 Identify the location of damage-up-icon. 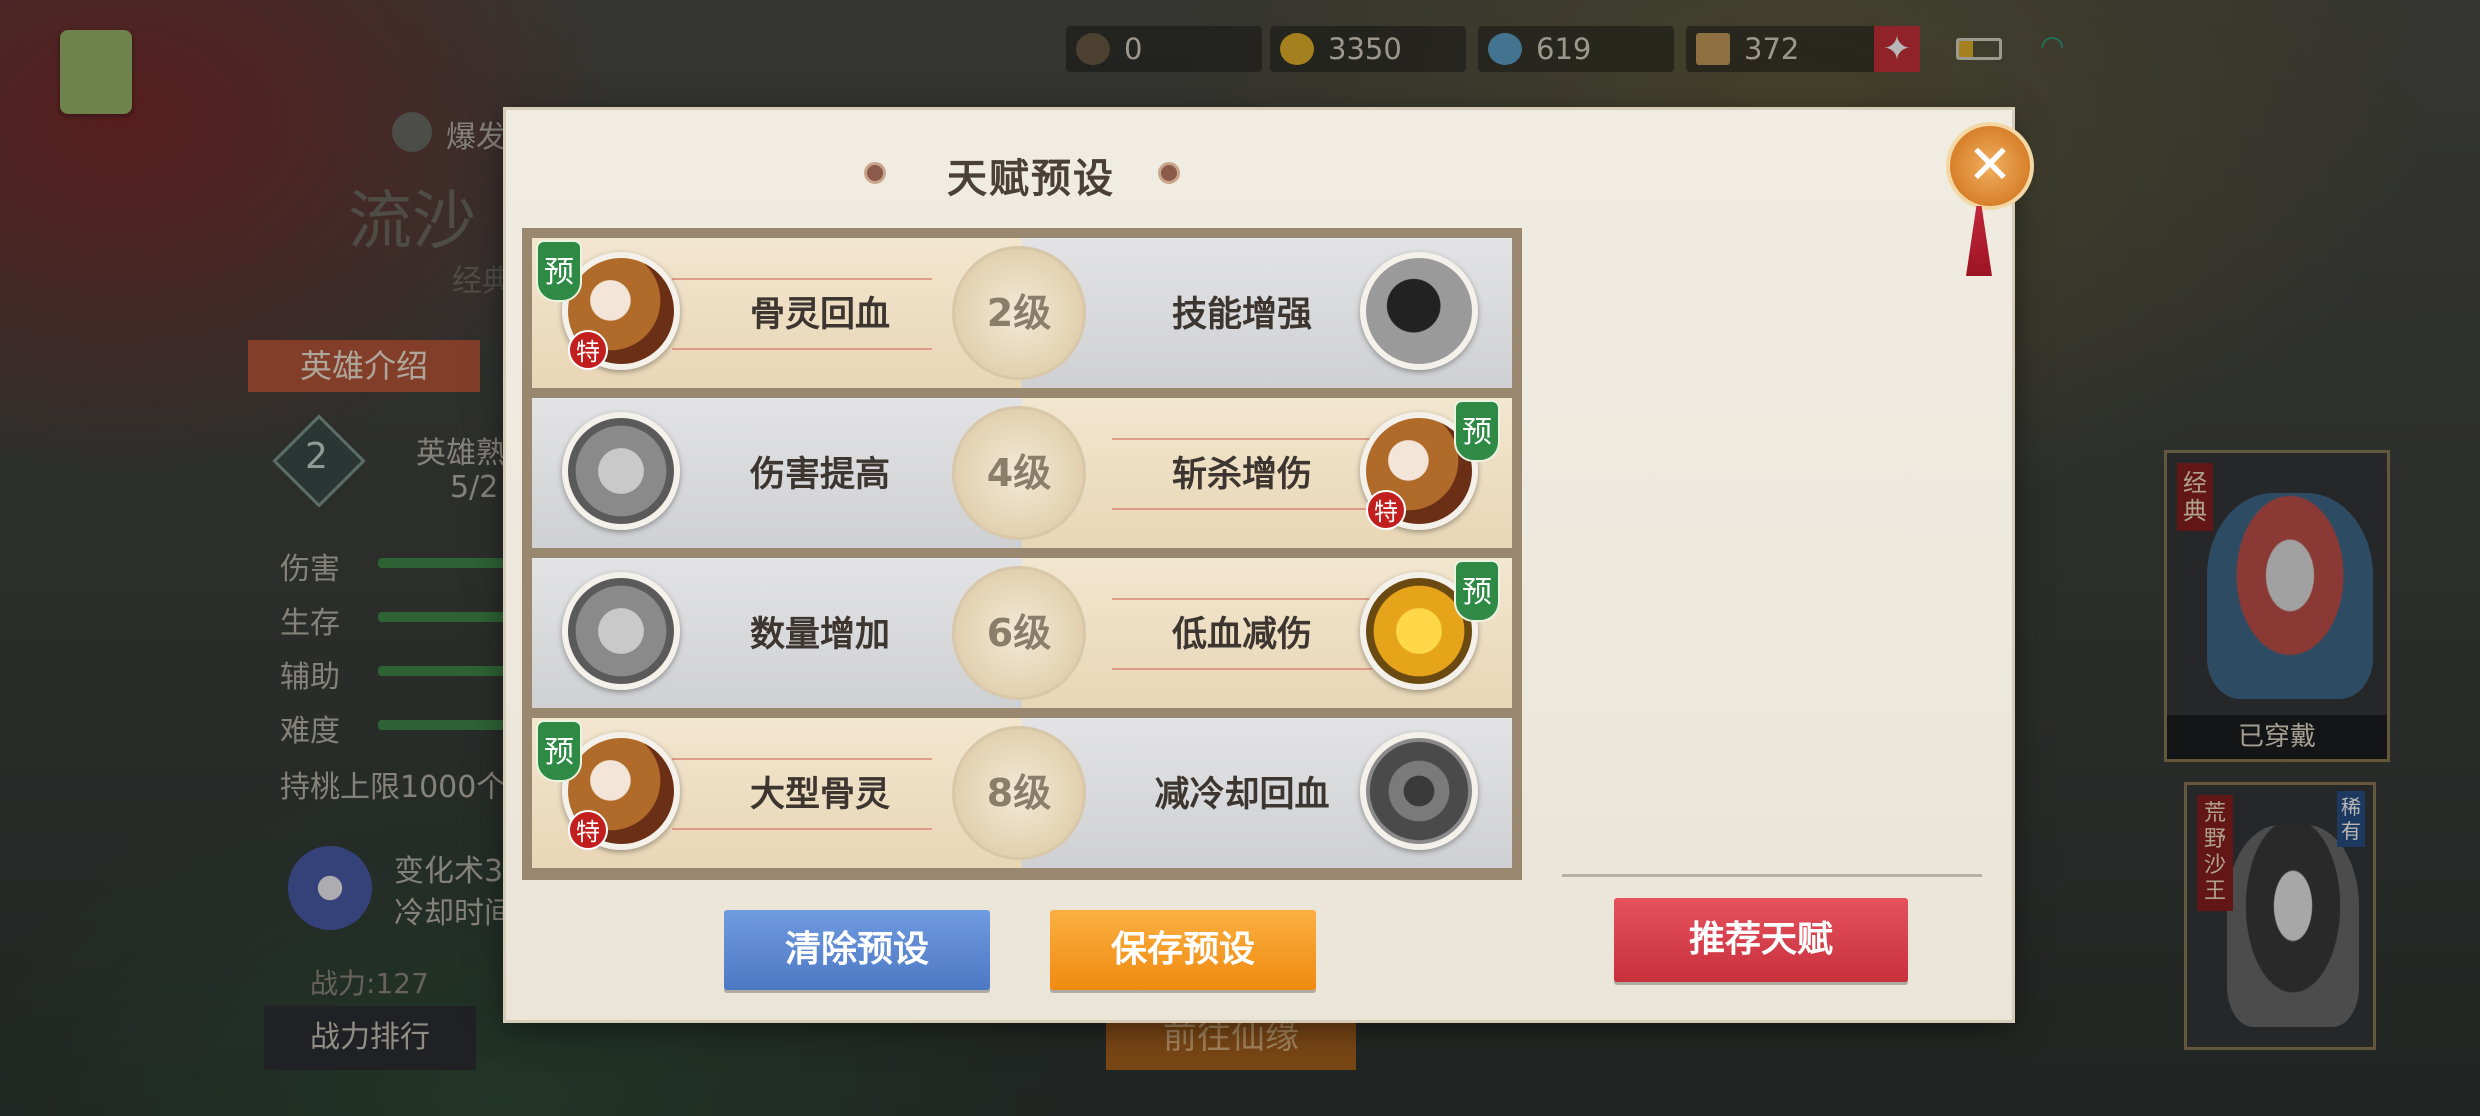
(621, 471).